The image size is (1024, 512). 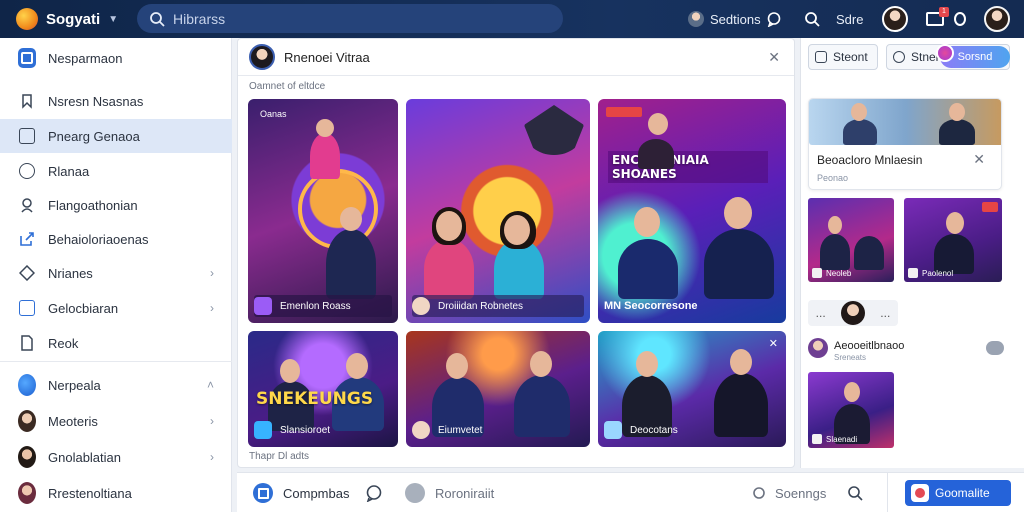 I want to click on brand-name: Sogyati, so click(x=73, y=19).